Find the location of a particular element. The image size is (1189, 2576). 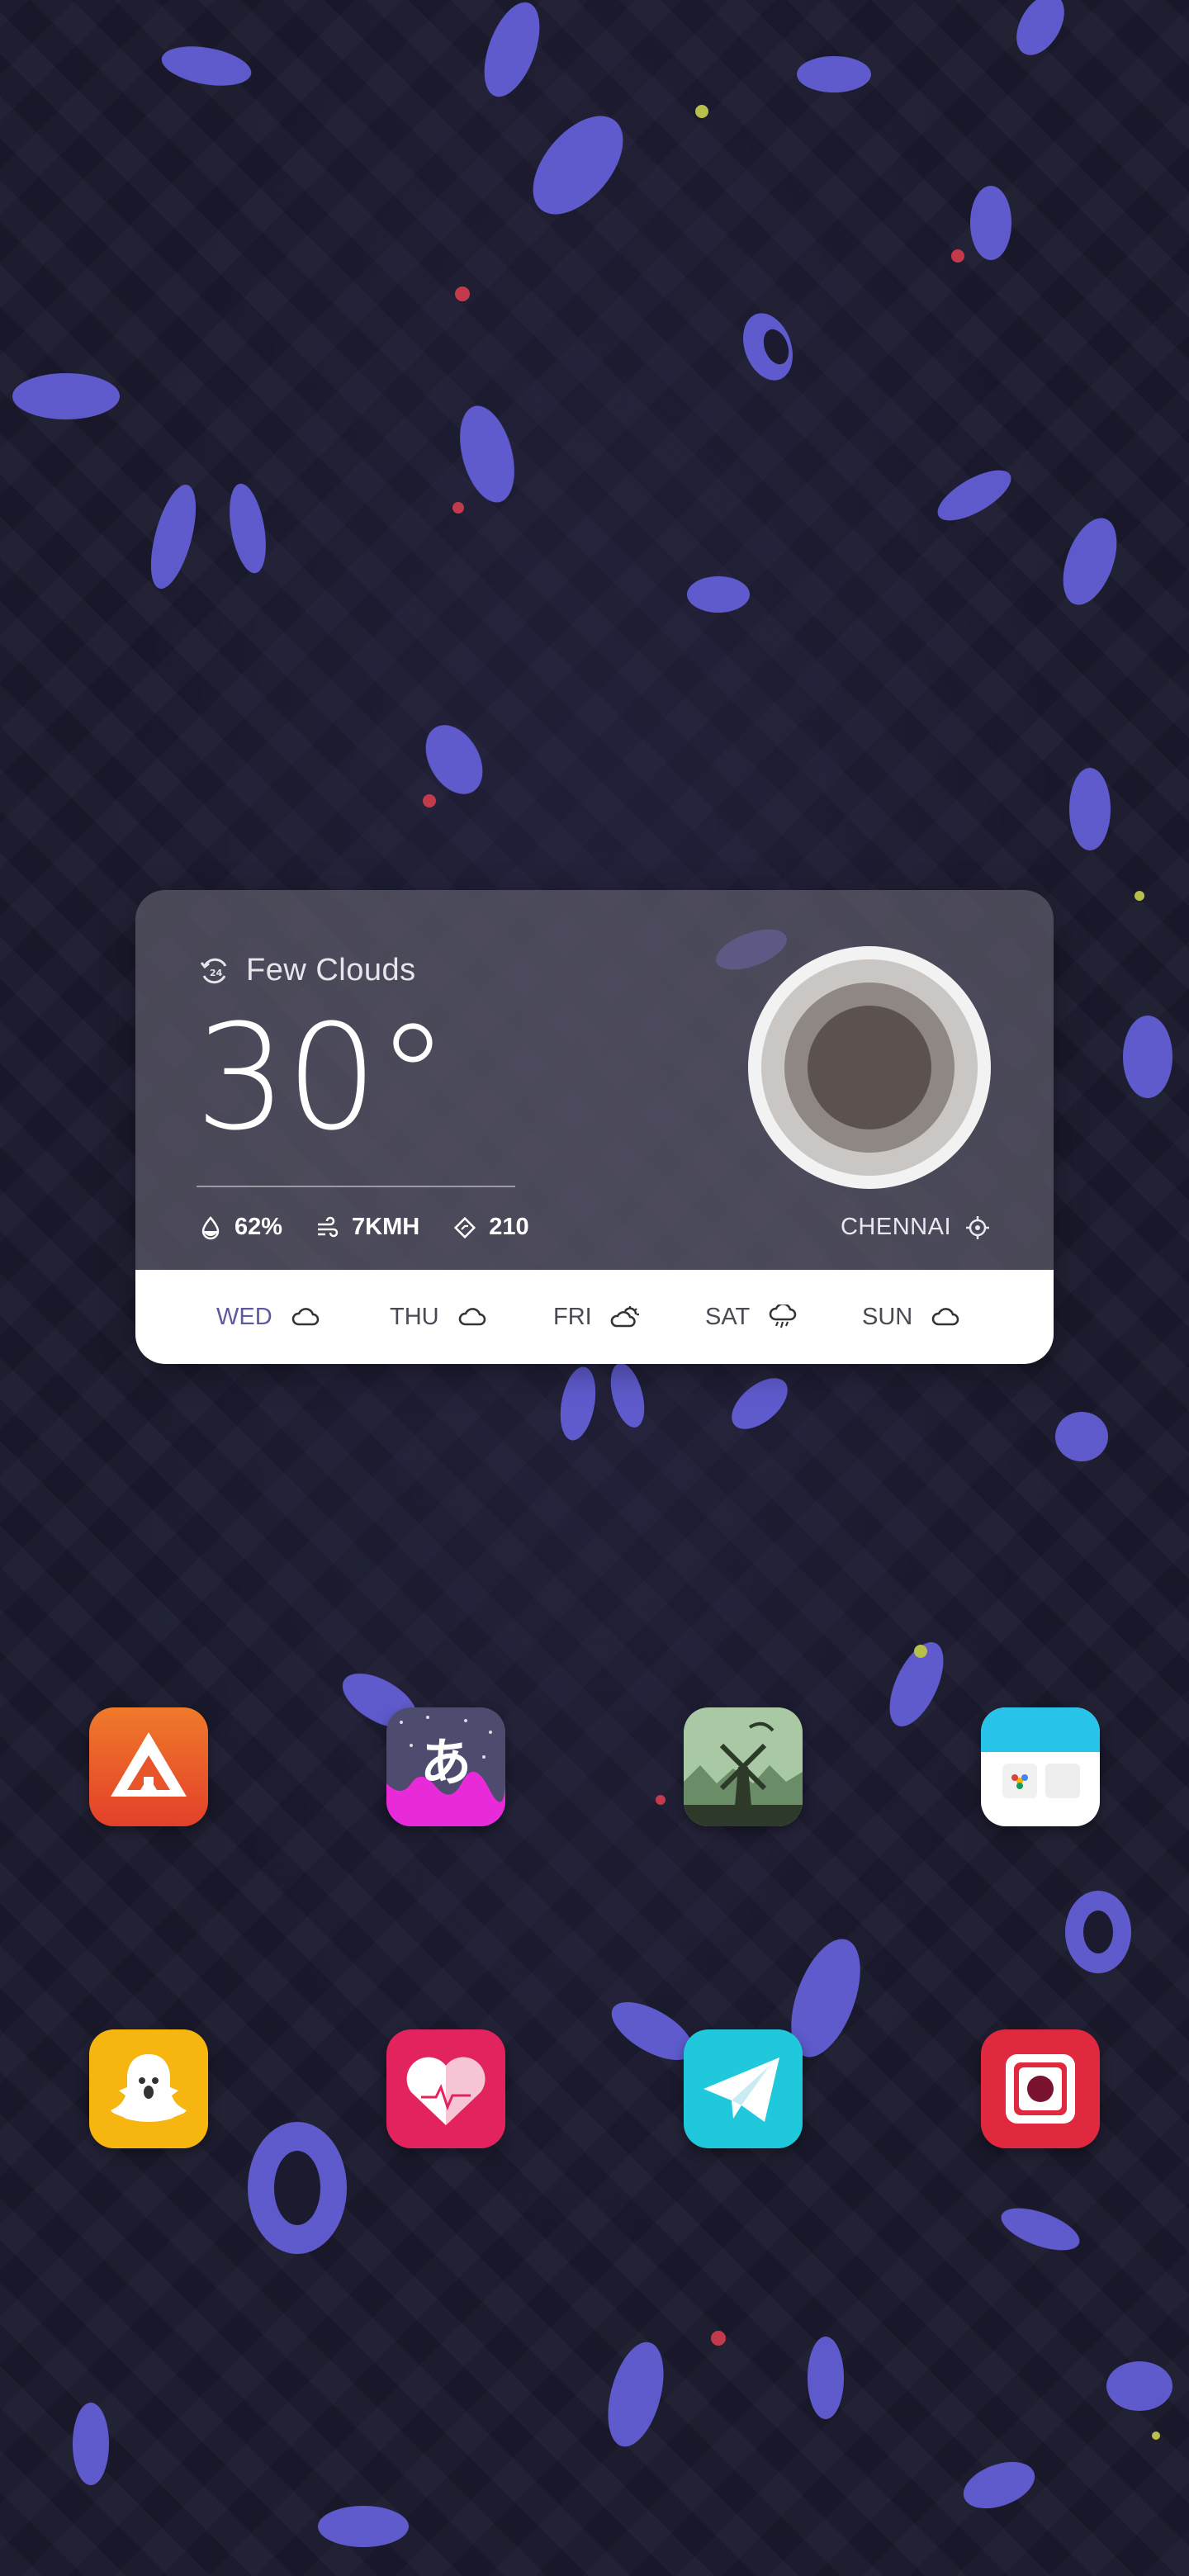

rain-cloud-icon is located at coordinates (783, 1316).